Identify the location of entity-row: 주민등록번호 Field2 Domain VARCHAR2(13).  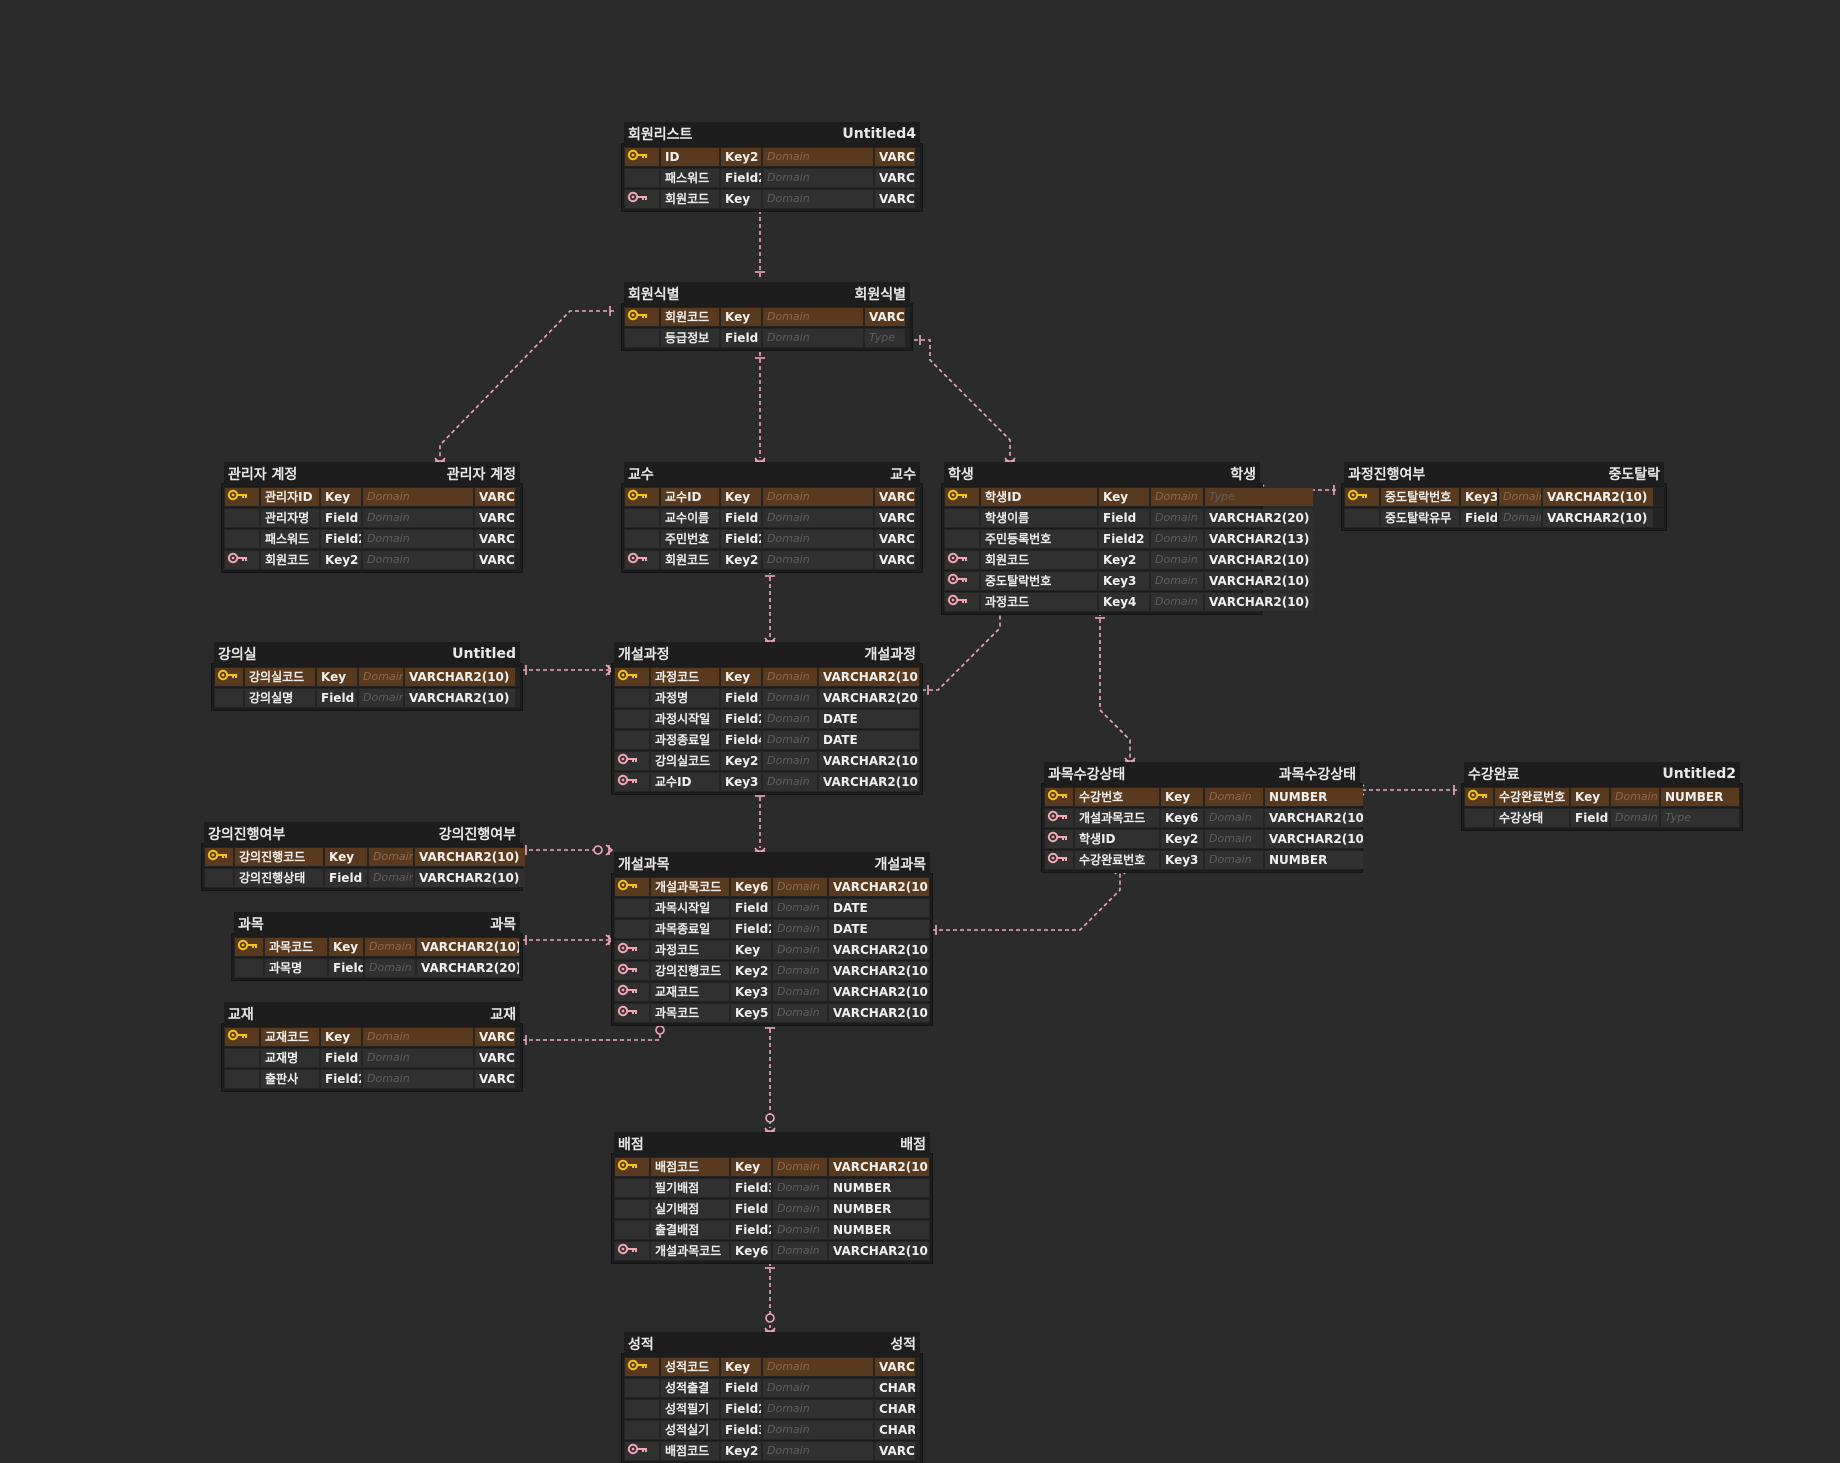
(1128, 538).